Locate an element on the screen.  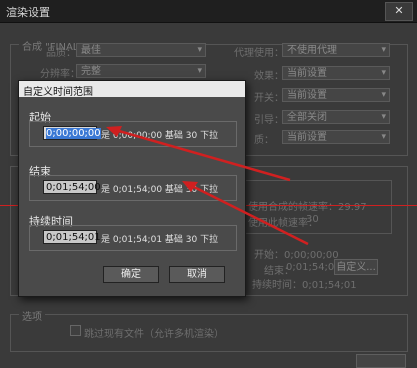
annotation-arrow-end is located at coordinates (245, 213).